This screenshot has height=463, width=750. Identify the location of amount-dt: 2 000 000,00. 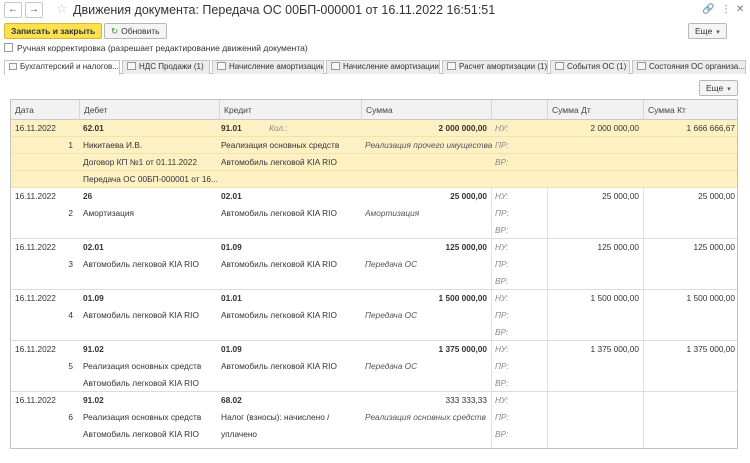
(614, 128).